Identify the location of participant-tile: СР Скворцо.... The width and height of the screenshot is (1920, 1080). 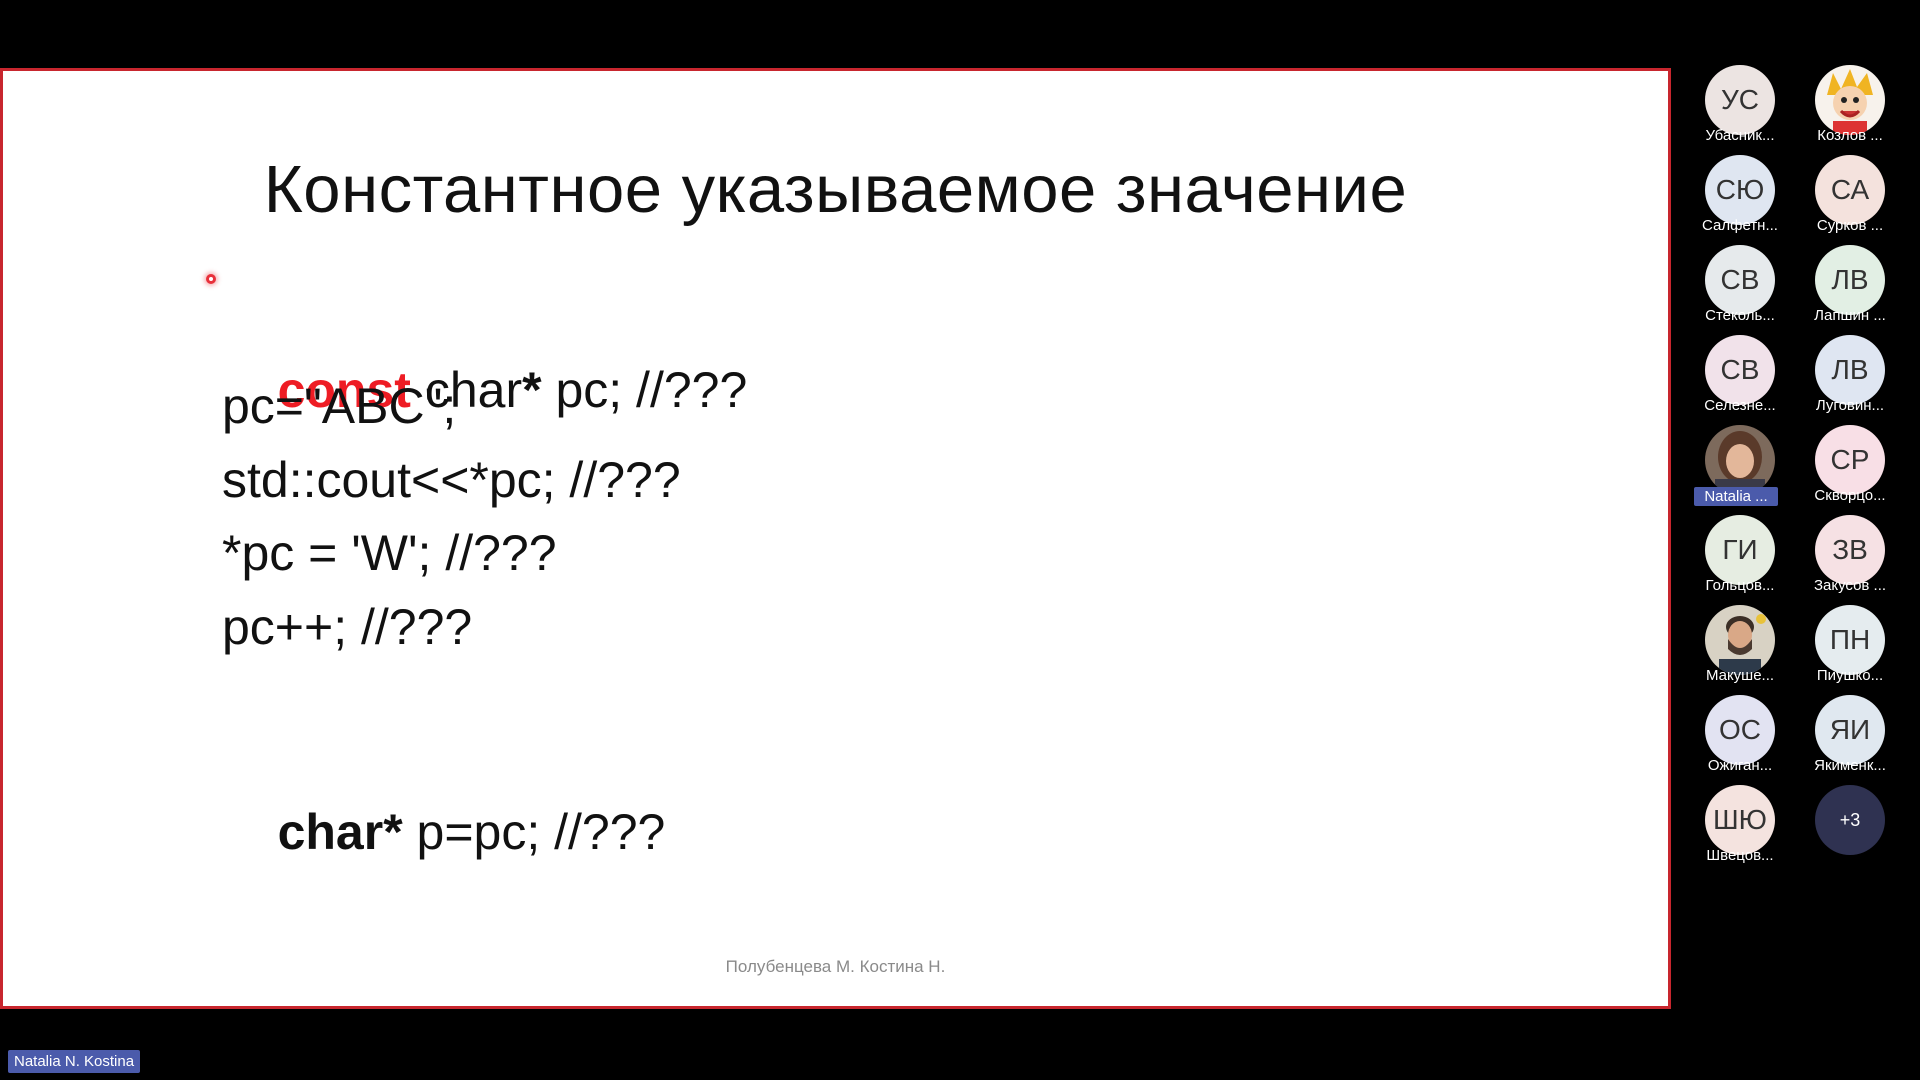
(1850, 470).